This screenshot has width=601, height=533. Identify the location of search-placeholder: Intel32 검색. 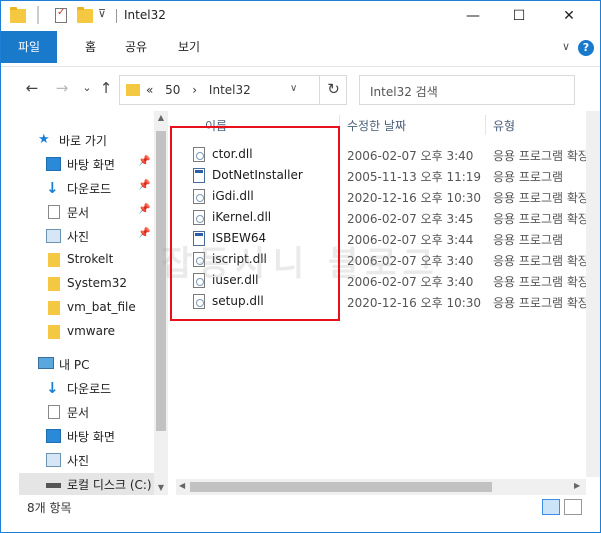
(404, 92).